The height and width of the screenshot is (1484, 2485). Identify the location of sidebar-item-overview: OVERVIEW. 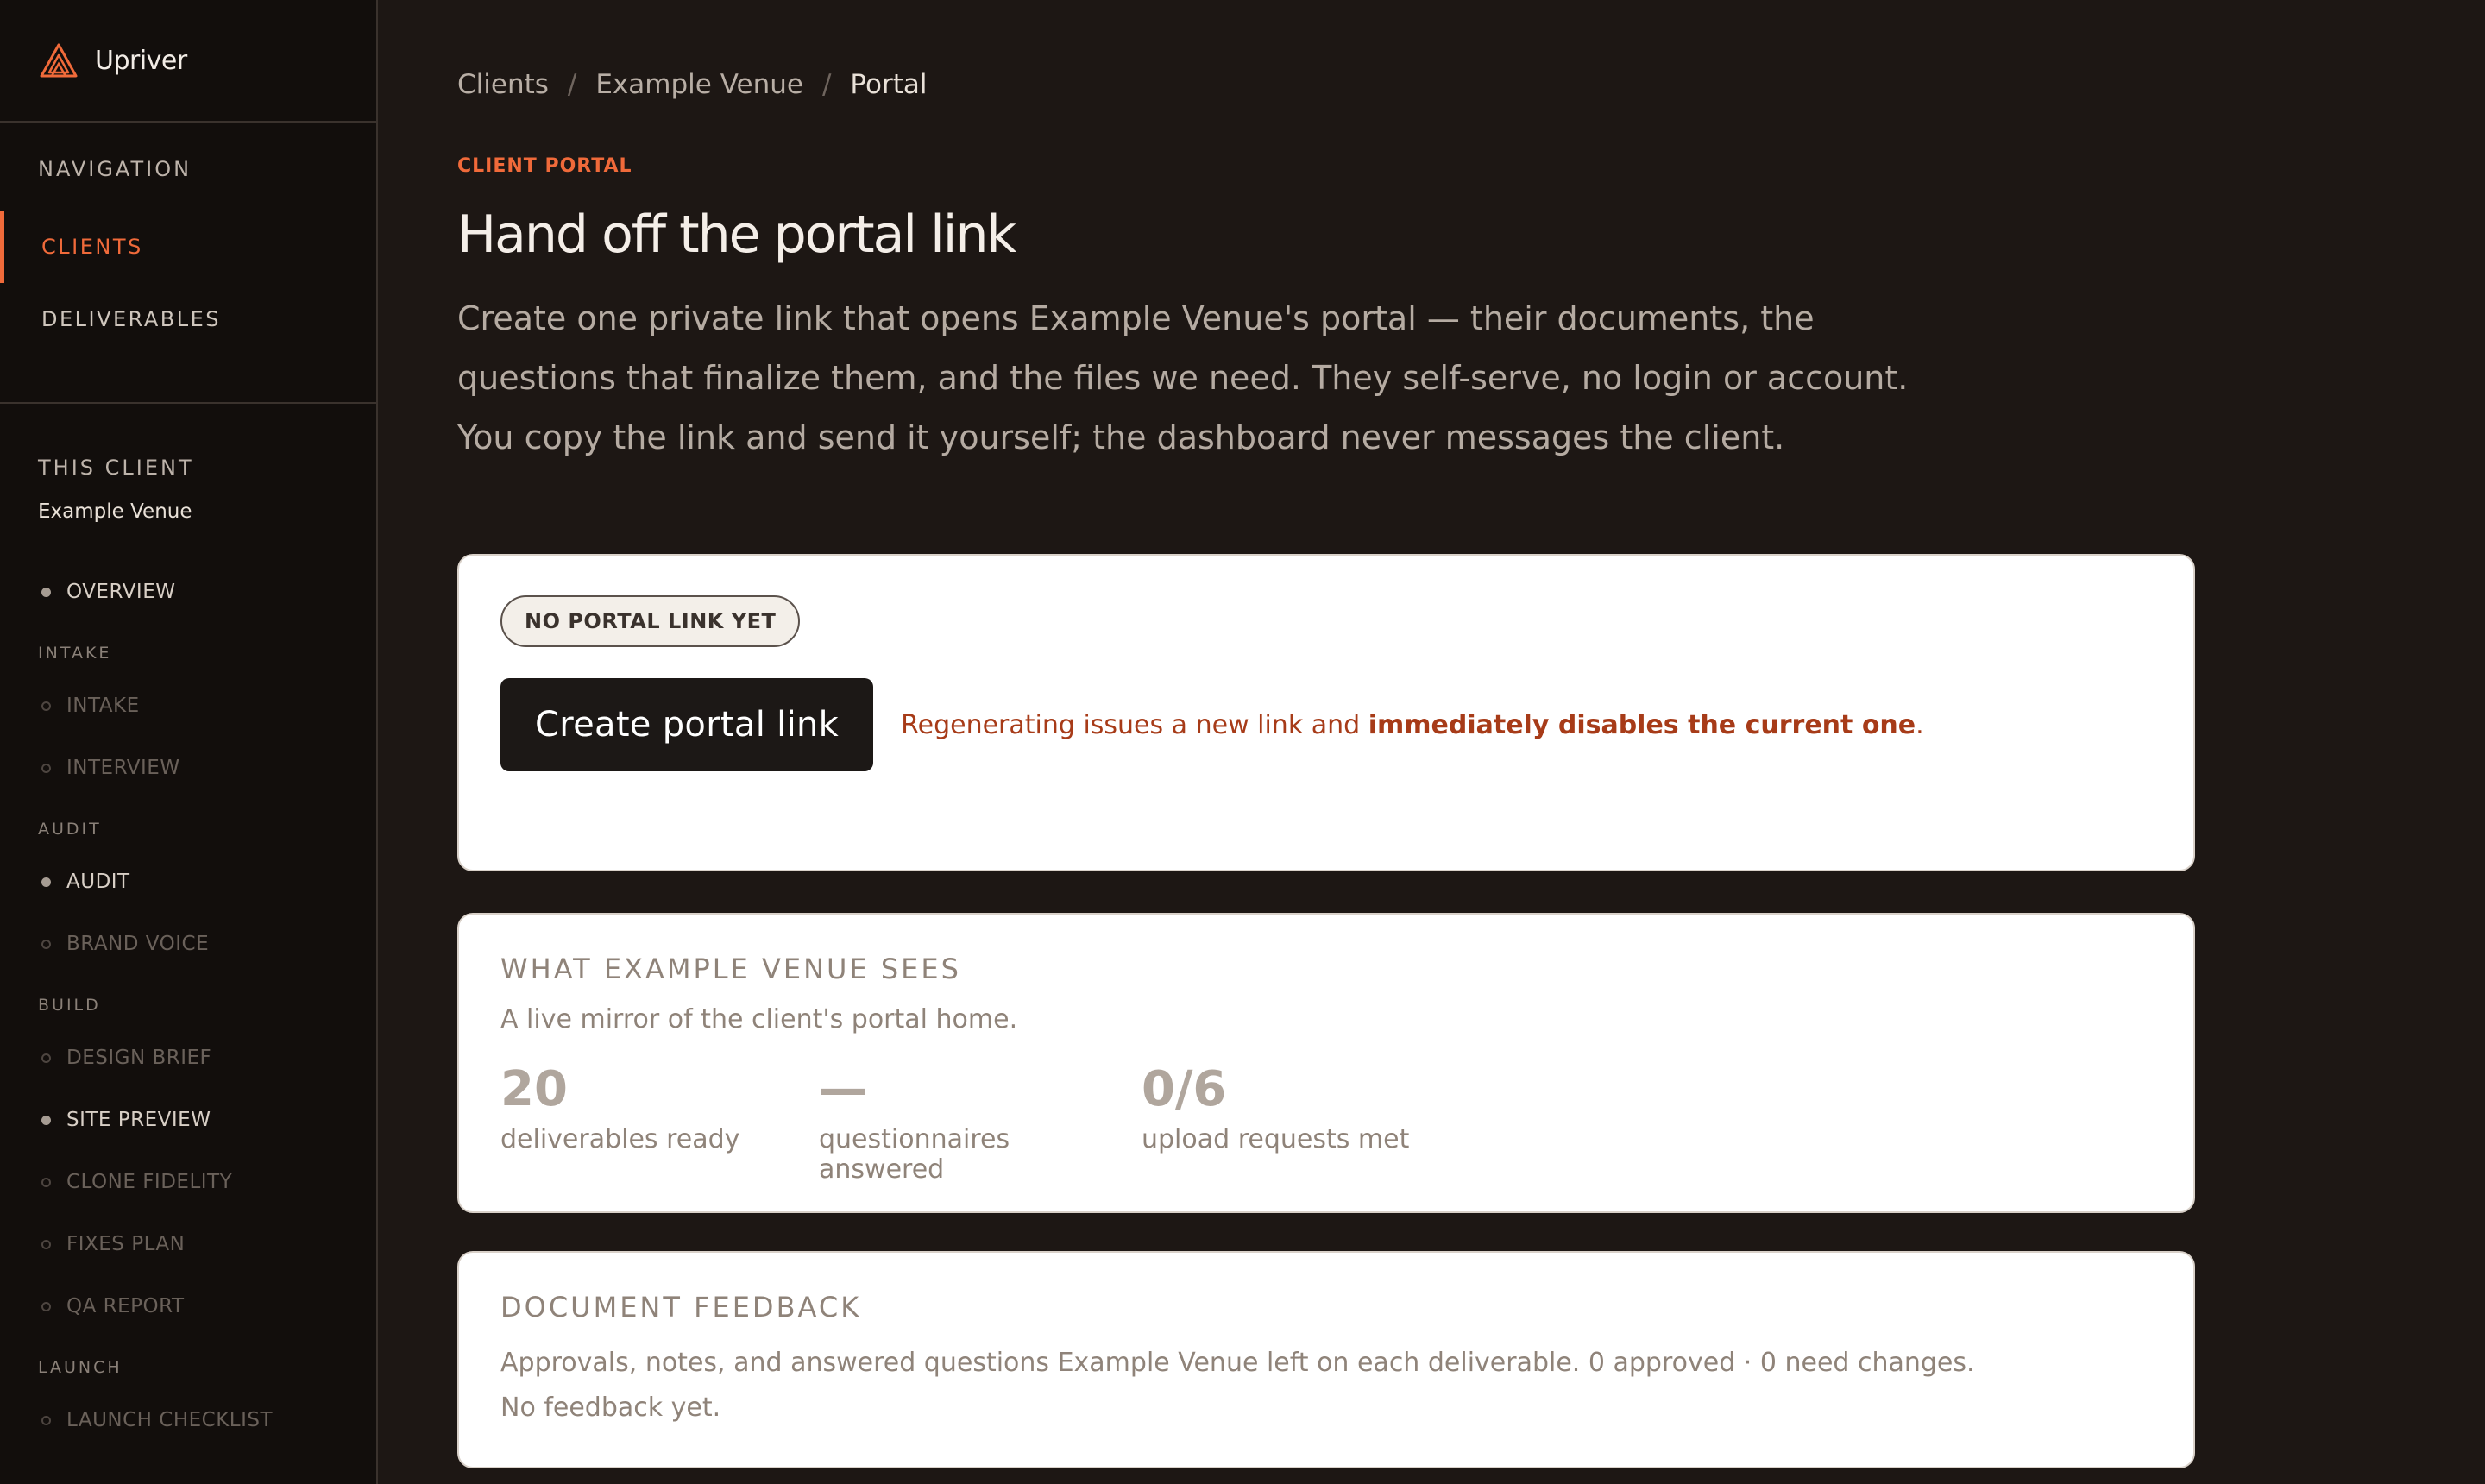
(188, 592).